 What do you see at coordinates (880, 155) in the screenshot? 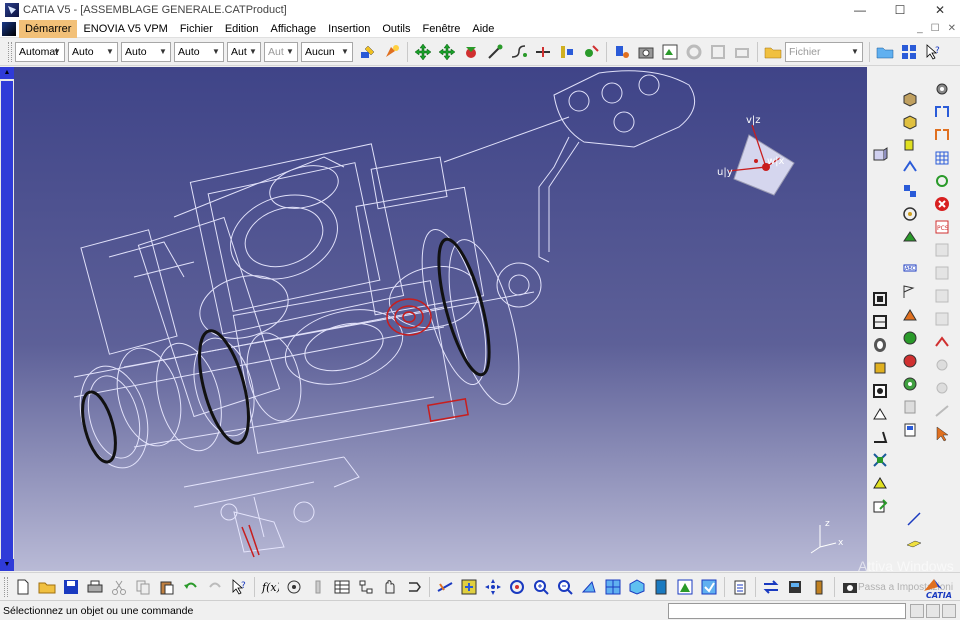
I see `product-icon` at bounding box center [880, 155].